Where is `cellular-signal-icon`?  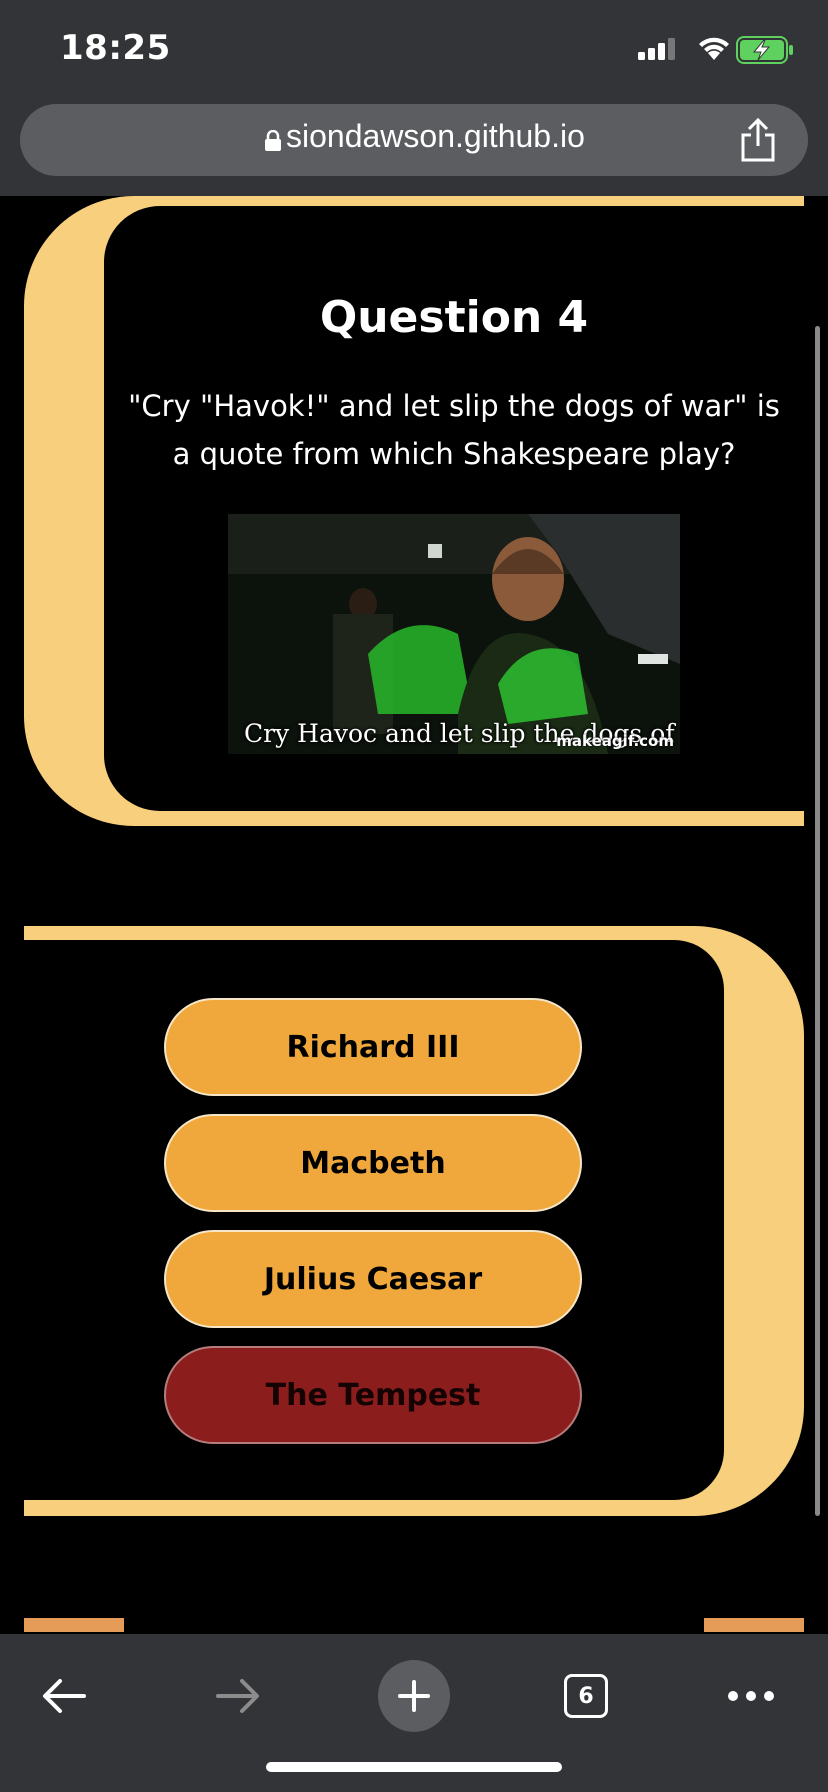 cellular-signal-icon is located at coordinates (656, 49).